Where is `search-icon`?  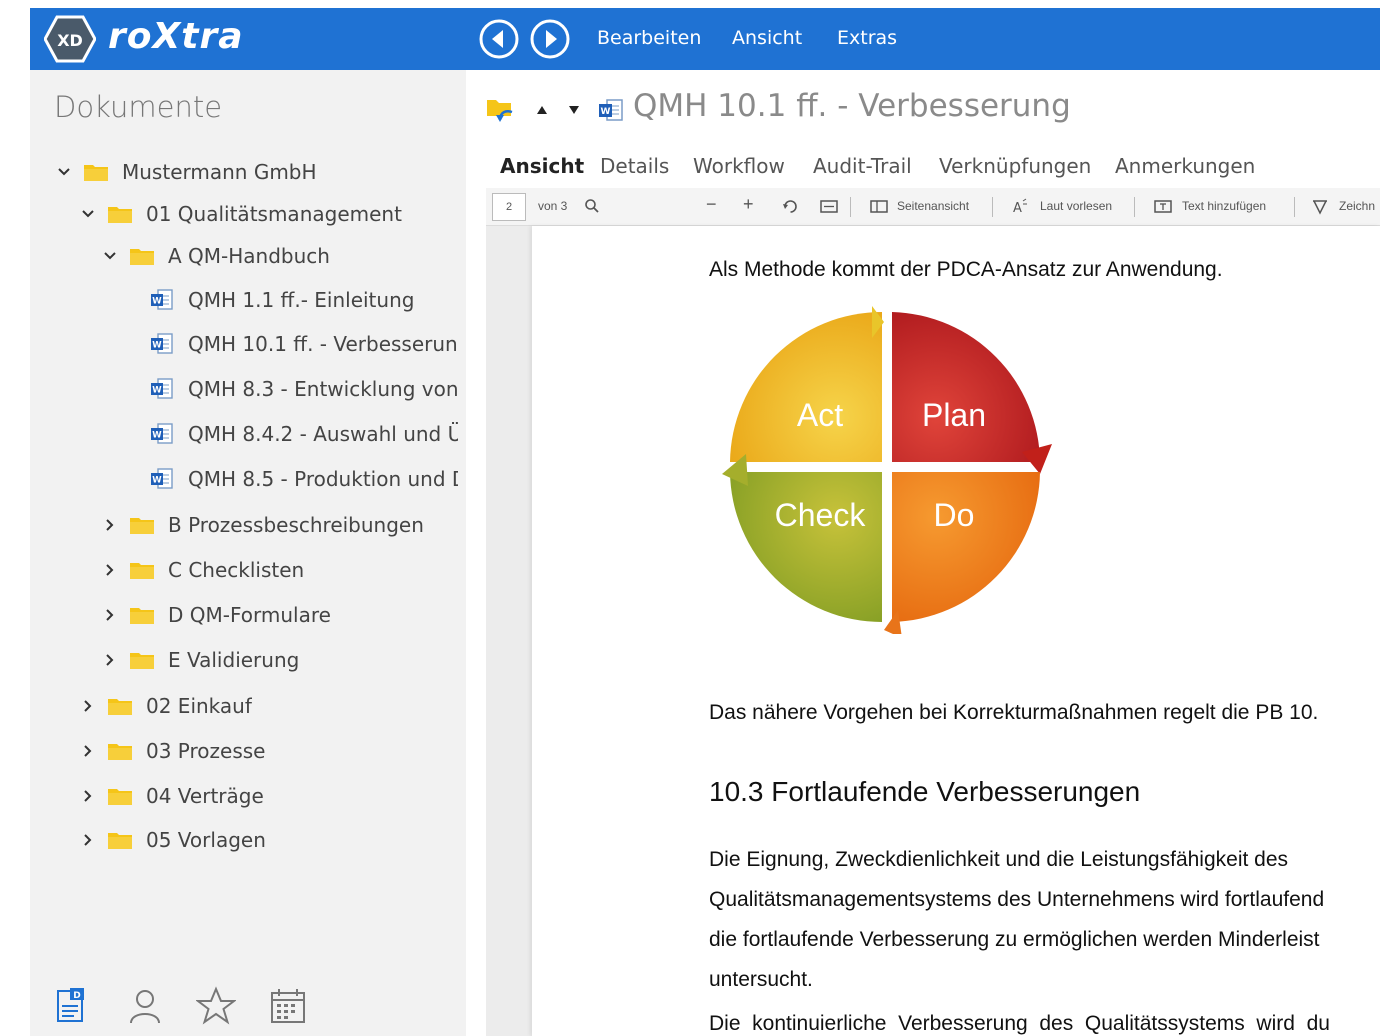
search-icon is located at coordinates (592, 206).